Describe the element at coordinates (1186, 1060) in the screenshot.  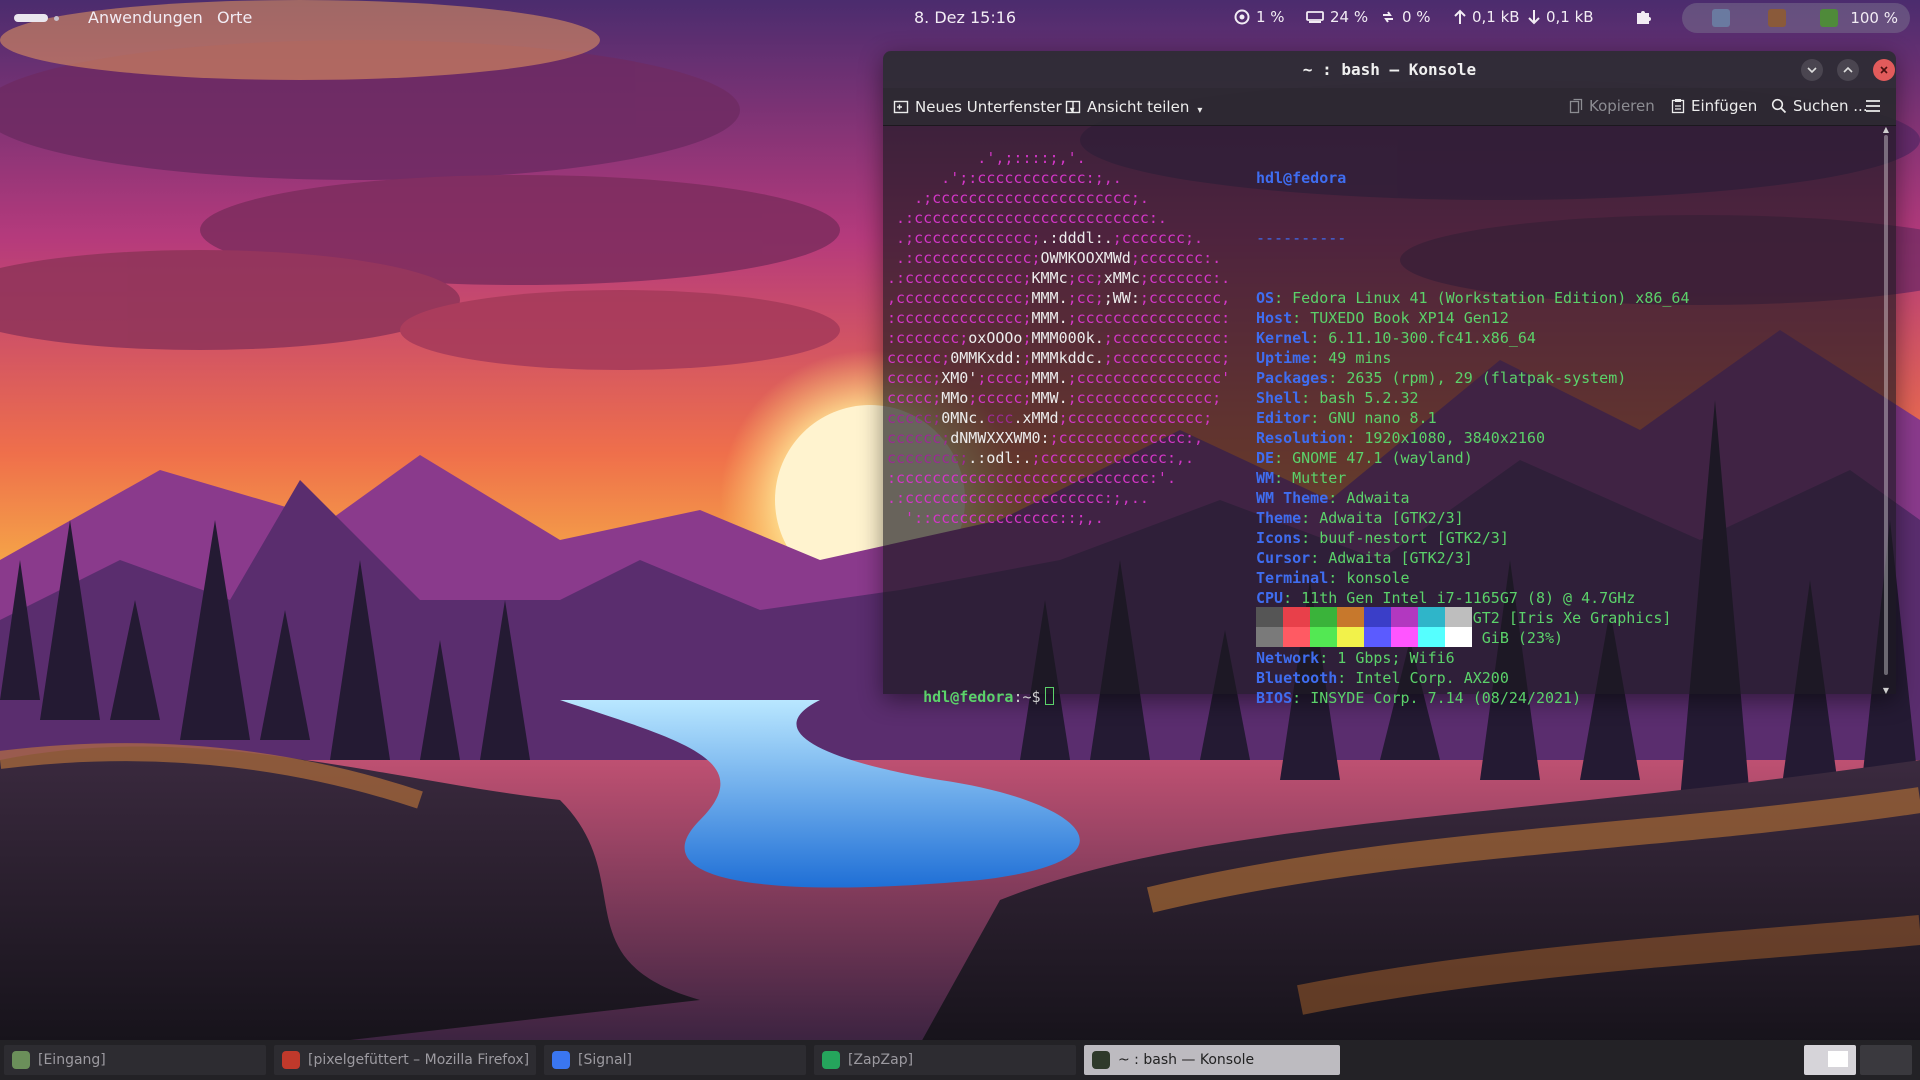
I see `taskbar-item-label: ~ : bash — Konsole` at that location.